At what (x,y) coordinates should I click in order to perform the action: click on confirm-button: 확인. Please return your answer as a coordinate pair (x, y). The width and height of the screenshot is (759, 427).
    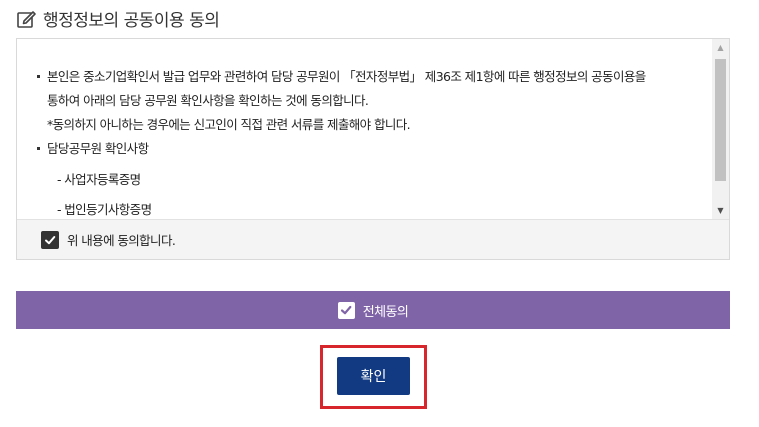
    Looking at the image, I should click on (373, 376).